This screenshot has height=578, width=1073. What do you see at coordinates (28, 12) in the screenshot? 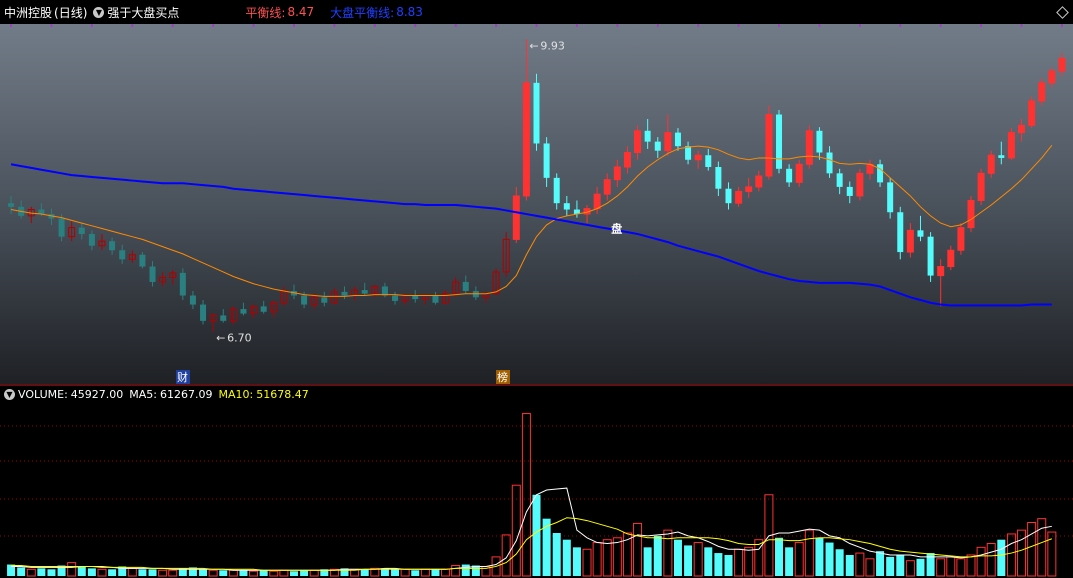
I see `stock-name: 中洲控股` at bounding box center [28, 12].